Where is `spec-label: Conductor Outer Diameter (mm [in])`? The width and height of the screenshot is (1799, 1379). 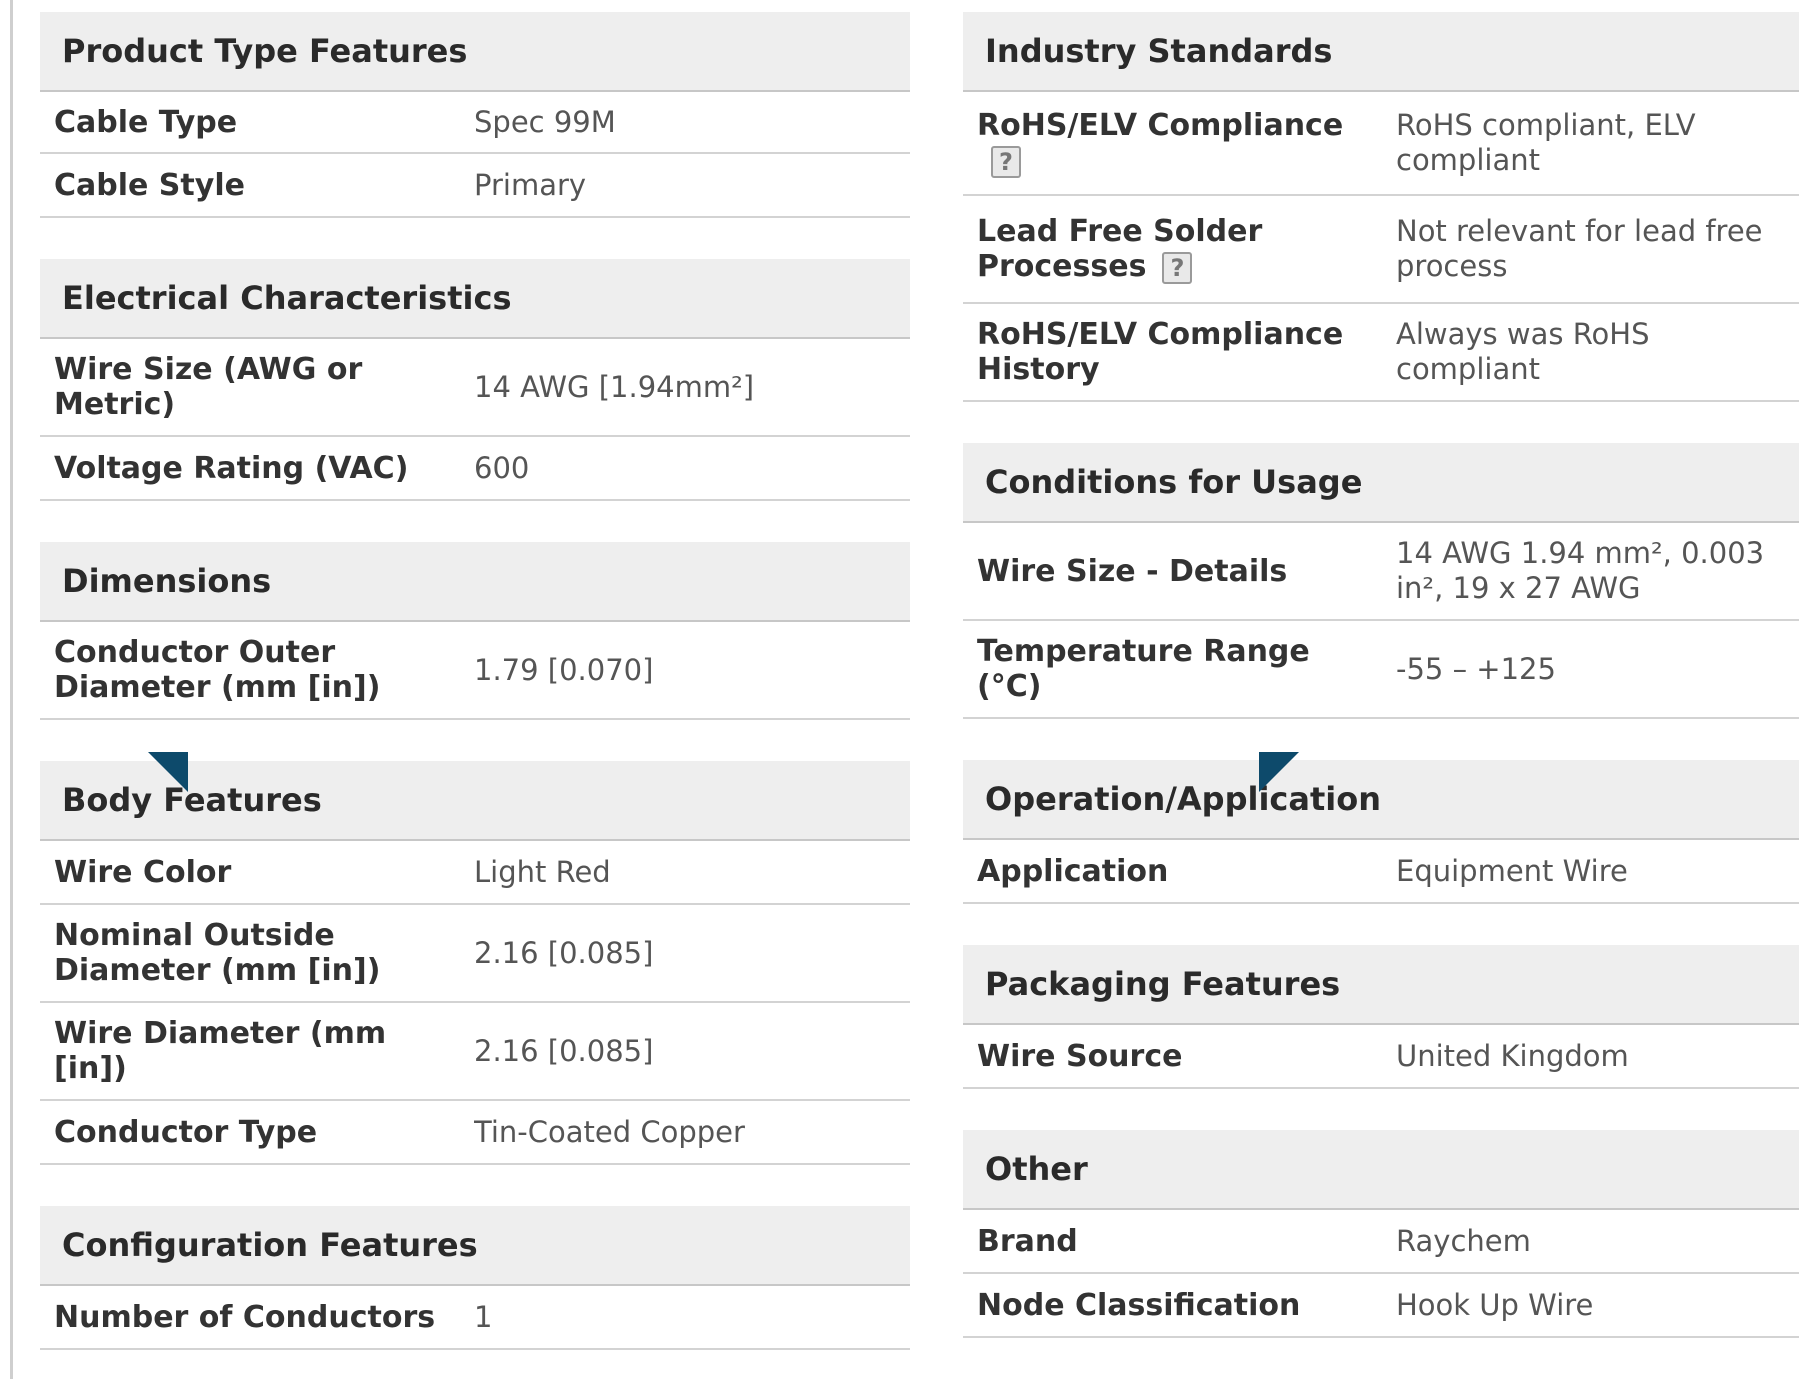 spec-label: Conductor Outer Diameter (mm [in]) is located at coordinates (257, 670).